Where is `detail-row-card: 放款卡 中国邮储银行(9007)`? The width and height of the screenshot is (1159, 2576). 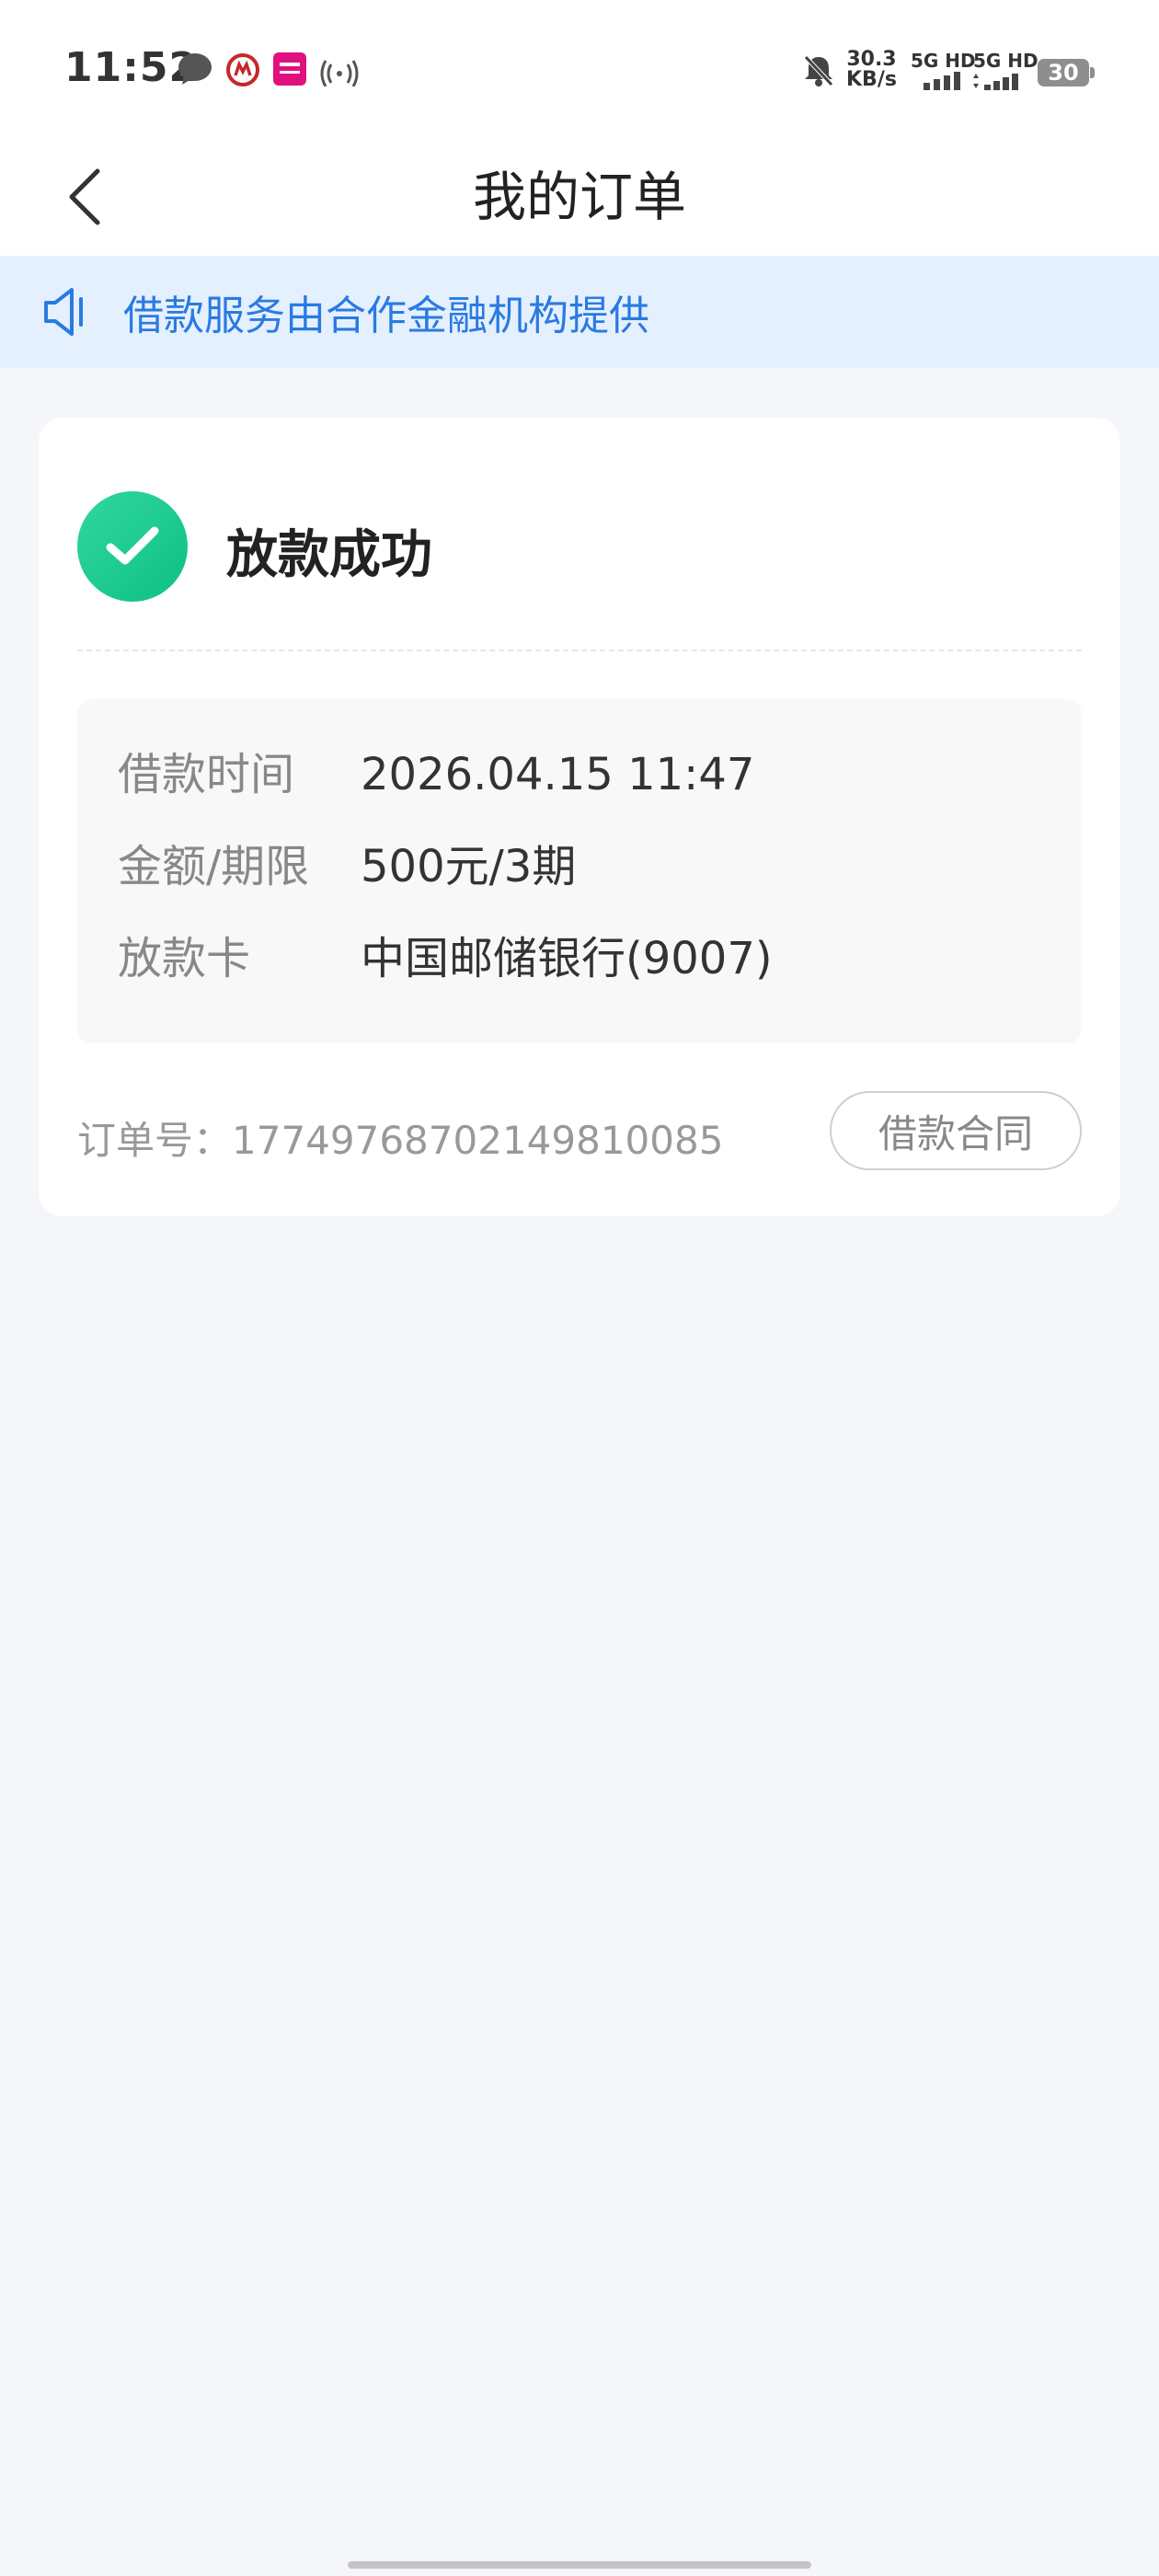
detail-row-card: 放款卡 中国邮储银行(9007) is located at coordinates (579, 958).